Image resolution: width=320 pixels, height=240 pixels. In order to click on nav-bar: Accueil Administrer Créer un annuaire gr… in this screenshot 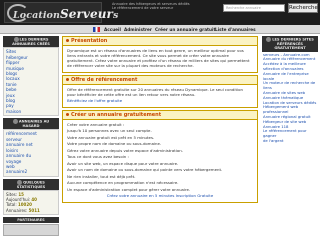, I will do `click(160, 29)`.